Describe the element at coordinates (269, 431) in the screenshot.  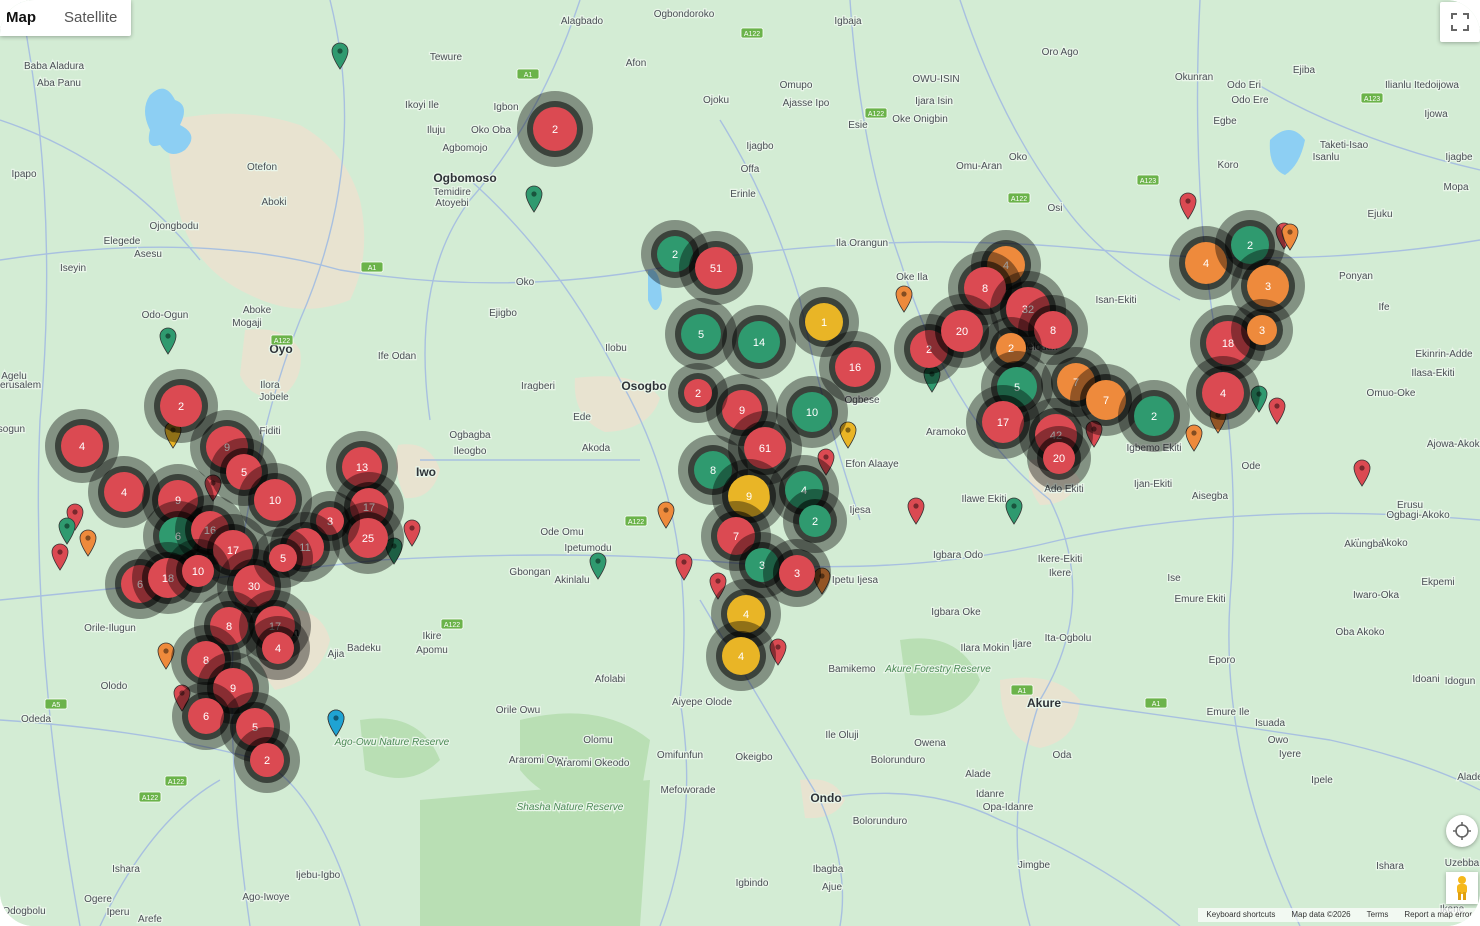
I see `place-label: Fiditi` at that location.